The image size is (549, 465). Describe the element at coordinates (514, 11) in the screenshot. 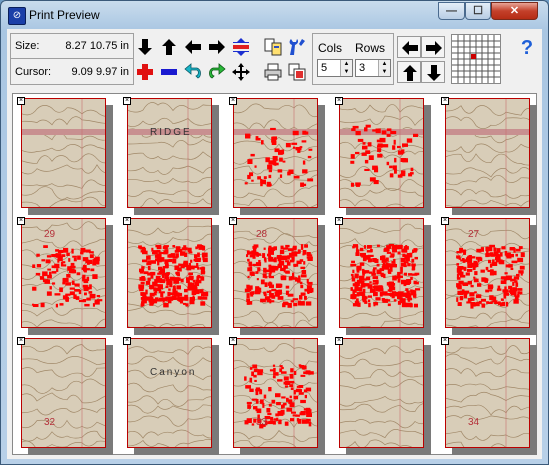

I see `close-button: ✕` at that location.